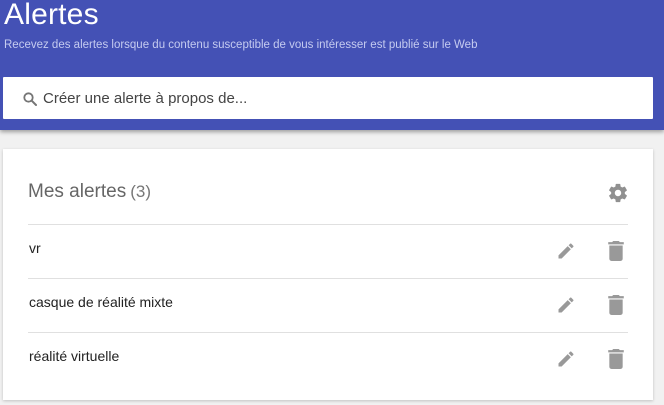 This screenshot has height=405, width=664. Describe the element at coordinates (328, 251) in the screenshot. I see `alert-row: vr` at that location.